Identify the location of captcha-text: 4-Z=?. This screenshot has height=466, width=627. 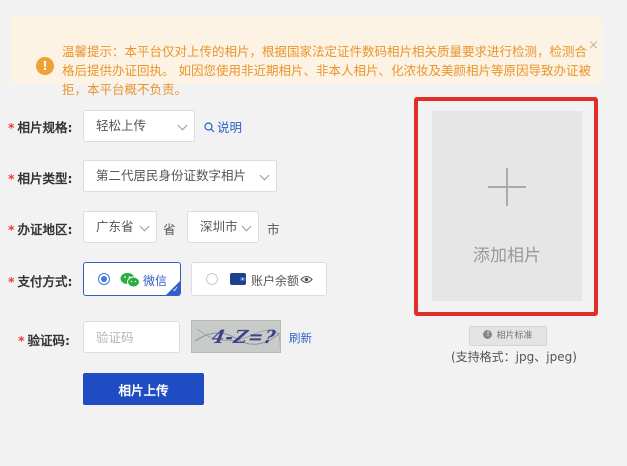
(243, 337).